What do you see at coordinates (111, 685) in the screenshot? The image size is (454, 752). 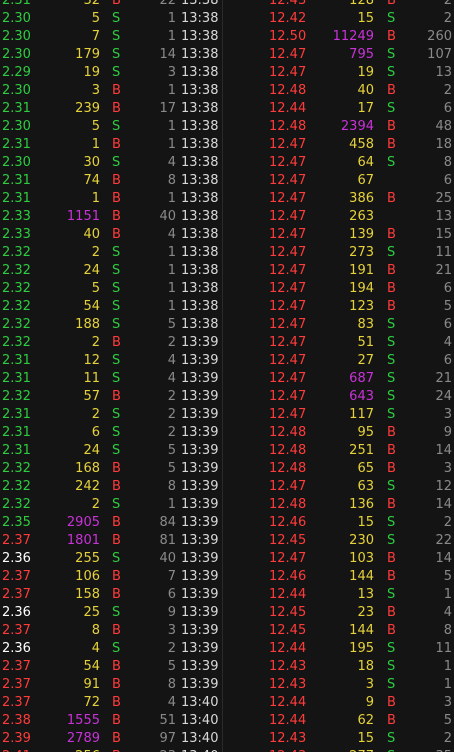 I see `trade-row: 2.37 91 B 8 13:39` at bounding box center [111, 685].